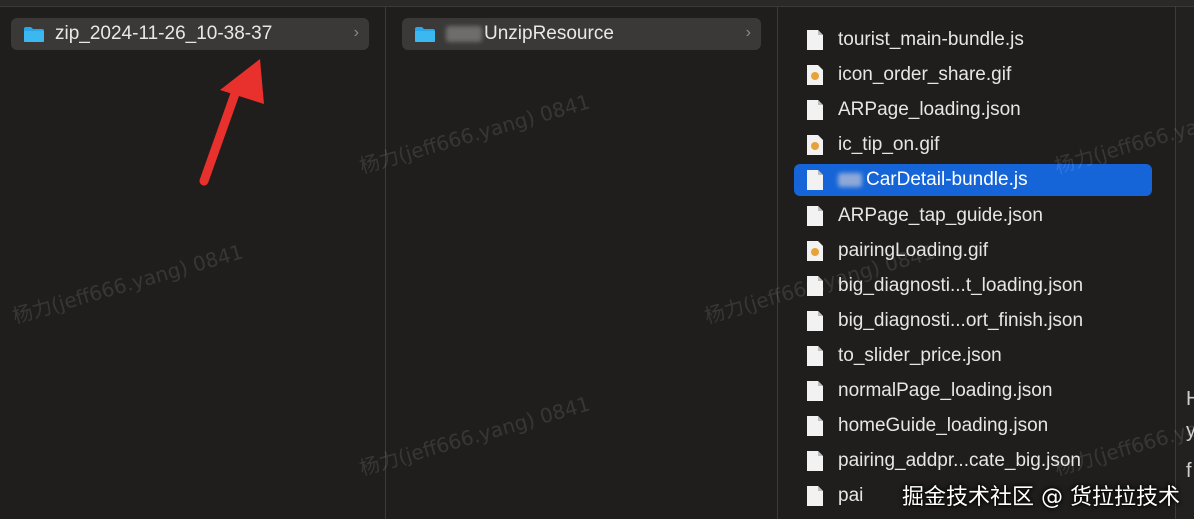 Image resolution: width=1194 pixels, height=519 pixels. What do you see at coordinates (1041, 497) in the screenshot?
I see `credit-watermark: 掘金技术社区 @ 货拉拉技术` at bounding box center [1041, 497].